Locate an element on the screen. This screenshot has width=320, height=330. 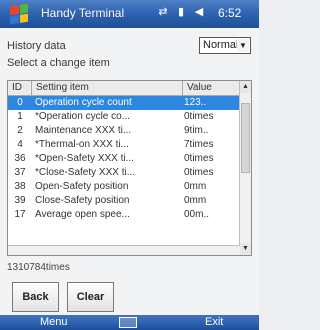
cell-id: 2 is located at coordinates (20, 130).